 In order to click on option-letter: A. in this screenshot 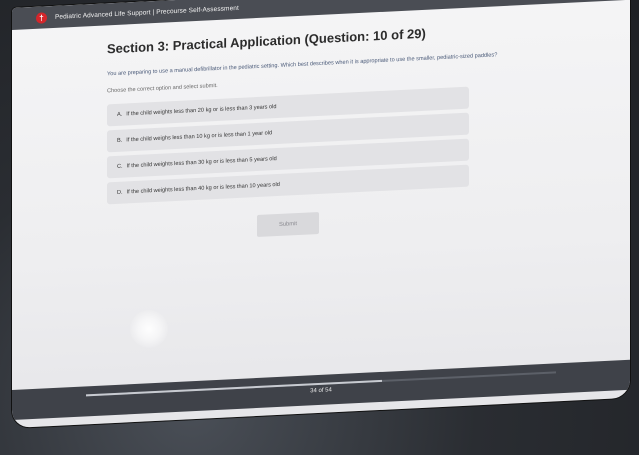, I will do `click(120, 114)`.